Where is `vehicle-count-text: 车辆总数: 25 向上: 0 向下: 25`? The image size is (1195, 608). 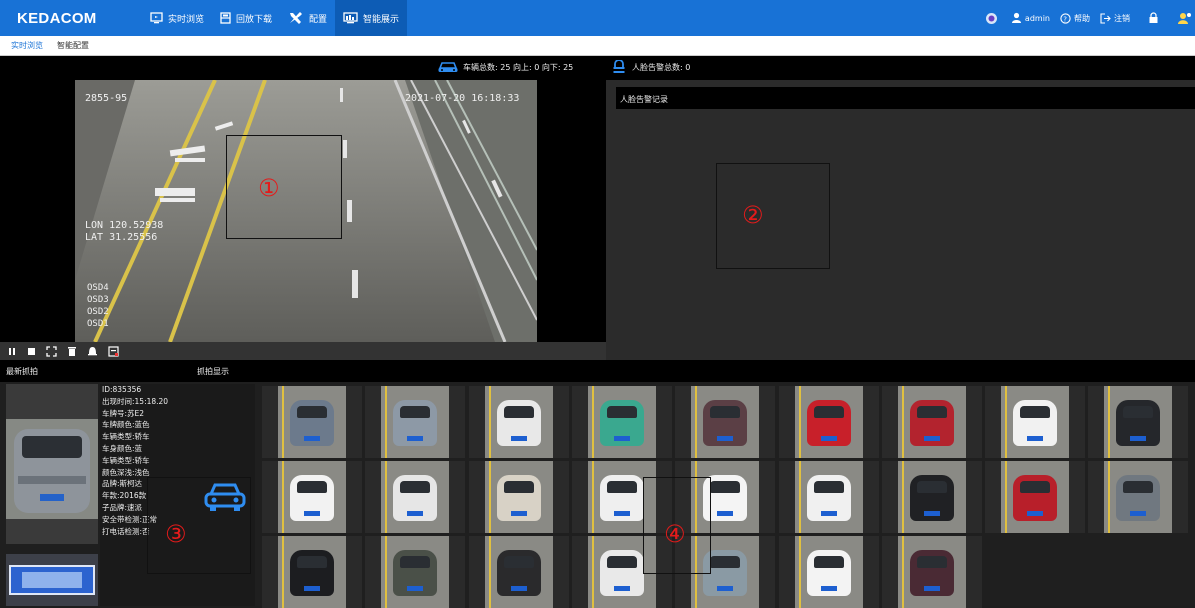
vehicle-count-text: 车辆总数: 25 向上: 0 向下: 25 is located at coordinates (518, 67).